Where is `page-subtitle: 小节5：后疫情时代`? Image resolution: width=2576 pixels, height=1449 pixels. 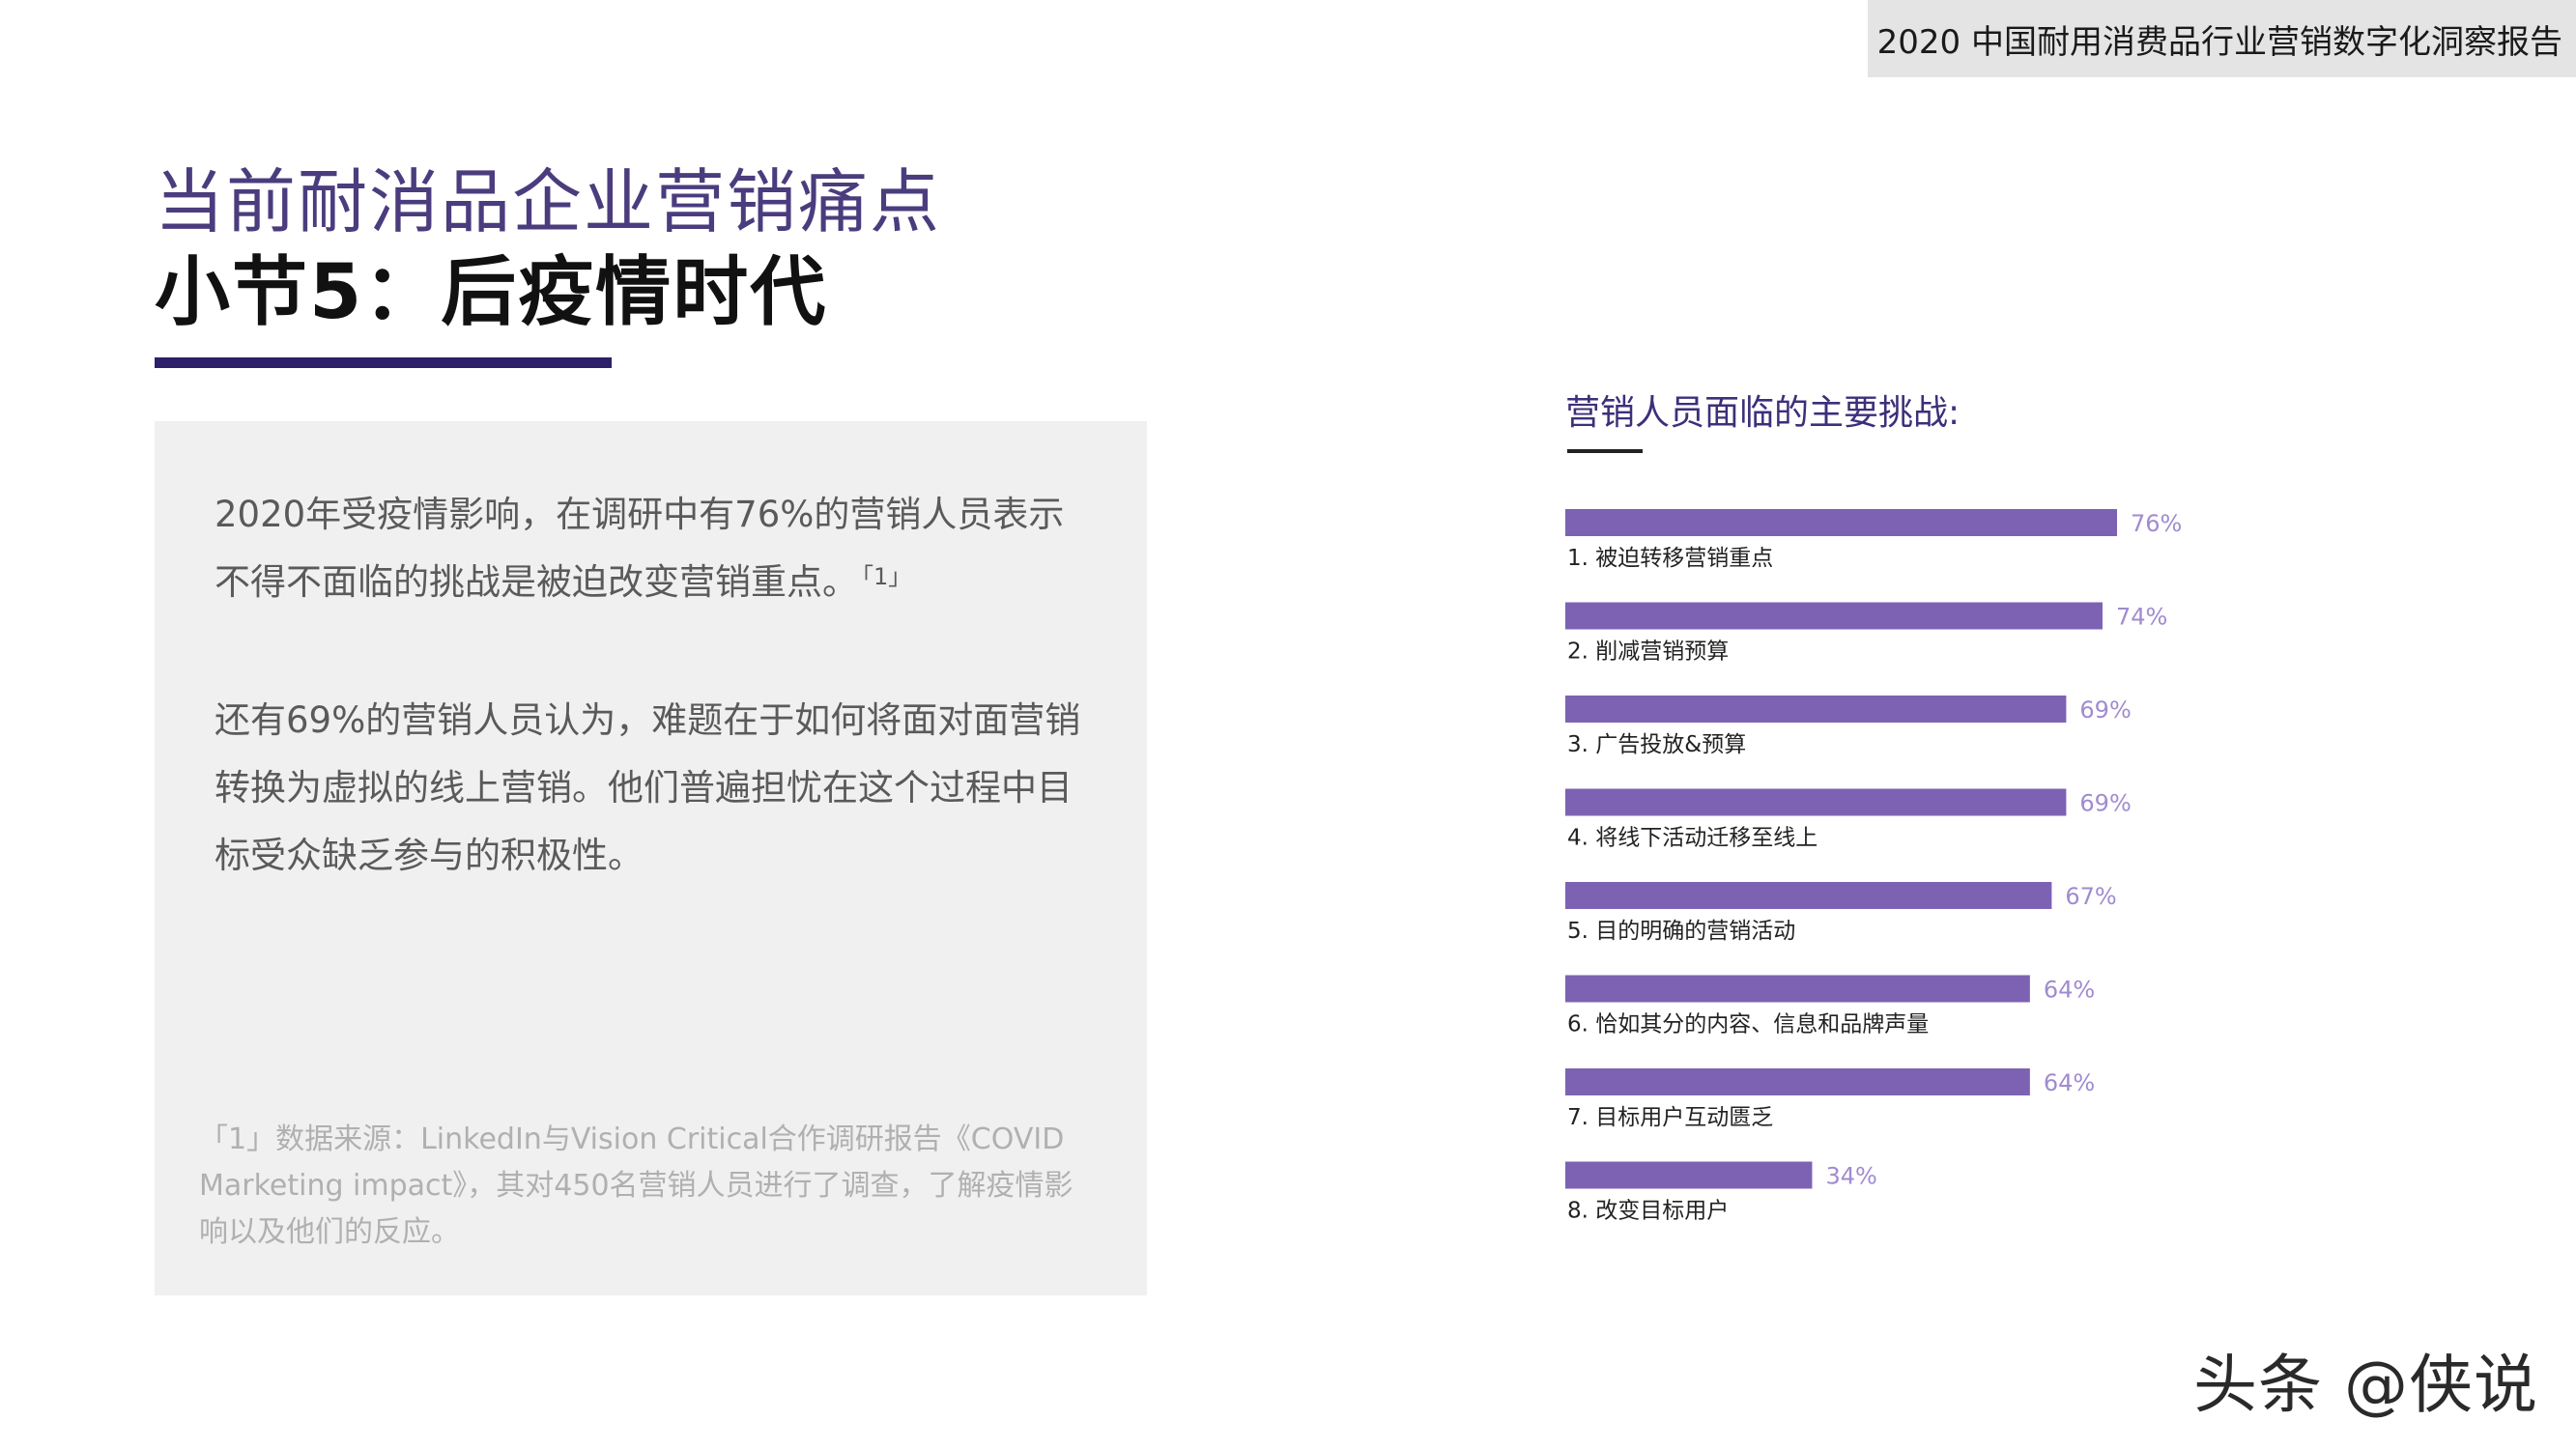 page-subtitle: 小节5：后疫情时代 is located at coordinates (492, 292).